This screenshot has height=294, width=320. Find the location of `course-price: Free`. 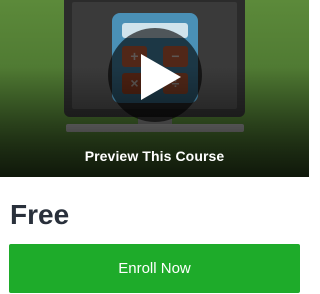

course-price: Free is located at coordinates (40, 214).